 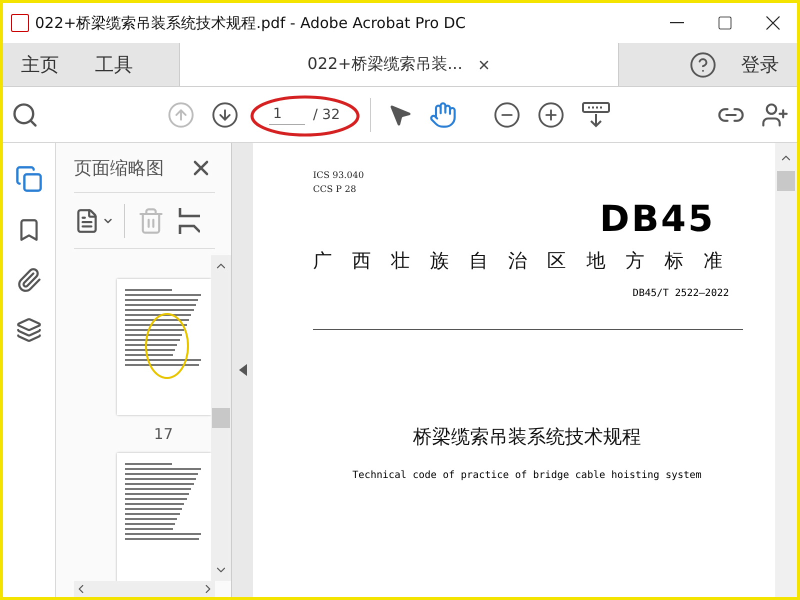 I want to click on zoom-out-button, so click(x=506, y=114).